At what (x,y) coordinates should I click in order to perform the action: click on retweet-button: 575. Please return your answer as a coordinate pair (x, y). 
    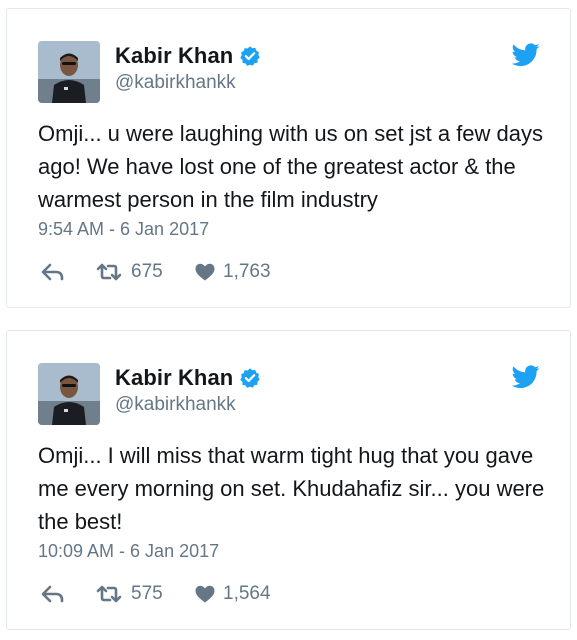
    Looking at the image, I should click on (145, 594).